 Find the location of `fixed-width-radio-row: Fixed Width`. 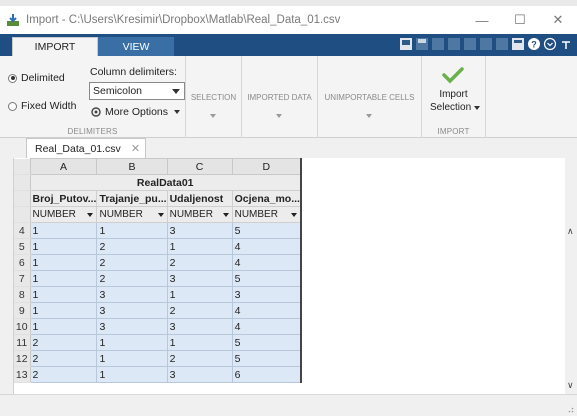

fixed-width-radio-row: Fixed Width is located at coordinates (42, 106).